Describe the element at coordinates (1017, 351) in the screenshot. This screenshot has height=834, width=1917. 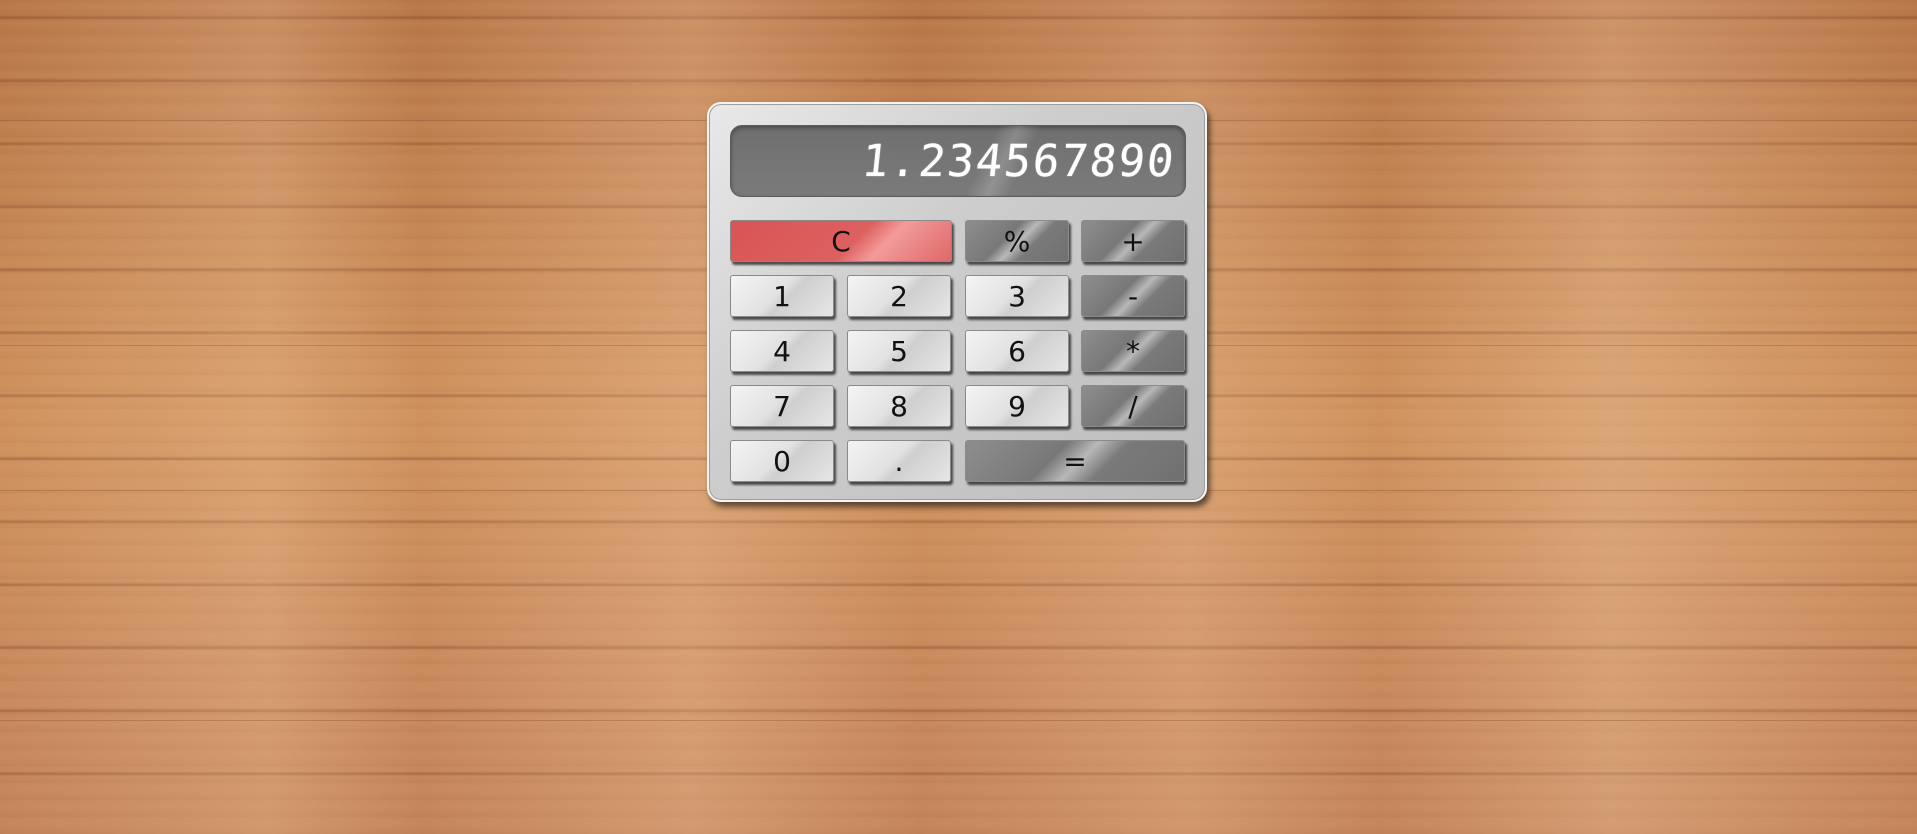
I see `digit-6-button: 6` at that location.